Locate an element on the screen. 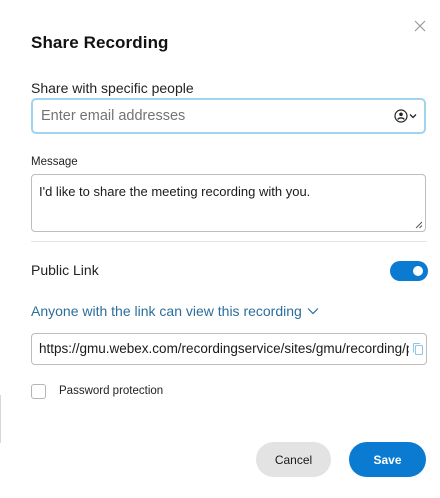  email-input is located at coordinates (211, 116).